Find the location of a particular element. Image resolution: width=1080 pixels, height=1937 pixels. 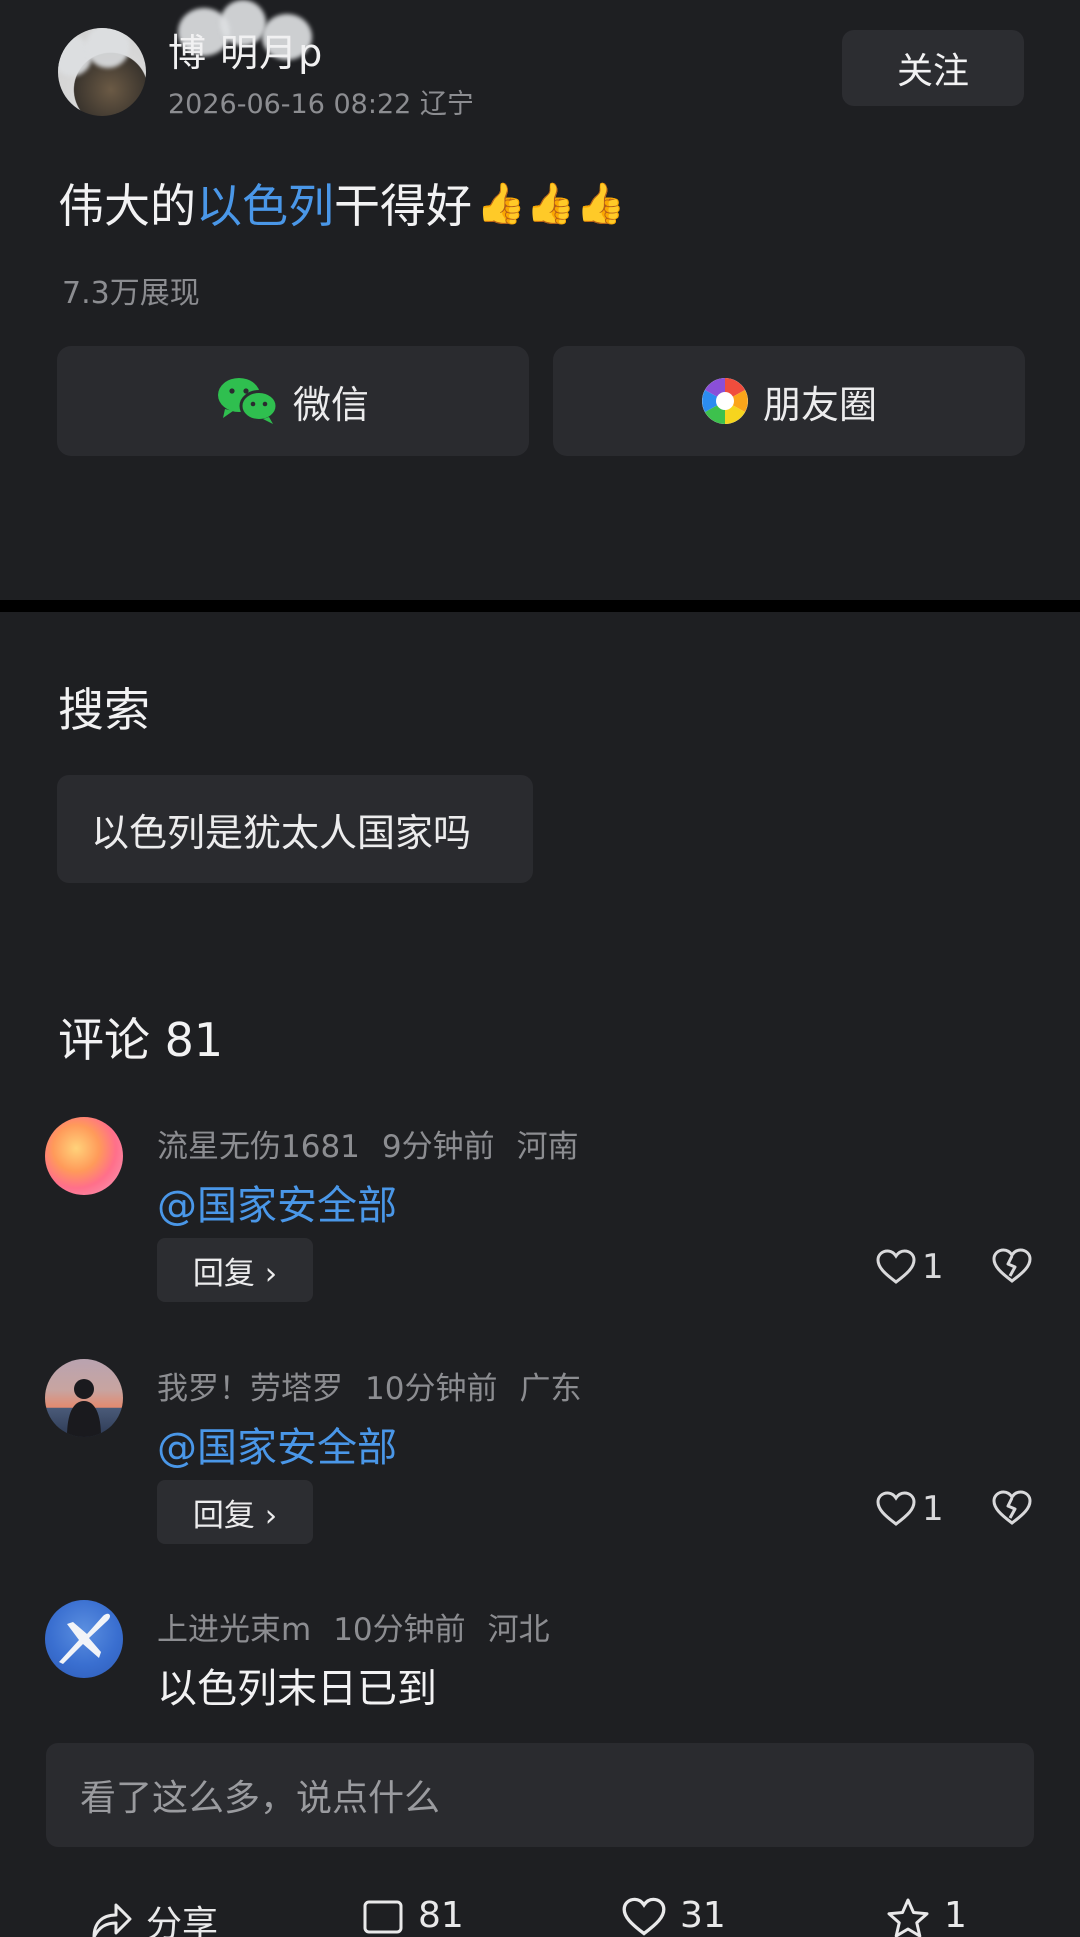

silhouette-figure is located at coordinates (84, 1408).